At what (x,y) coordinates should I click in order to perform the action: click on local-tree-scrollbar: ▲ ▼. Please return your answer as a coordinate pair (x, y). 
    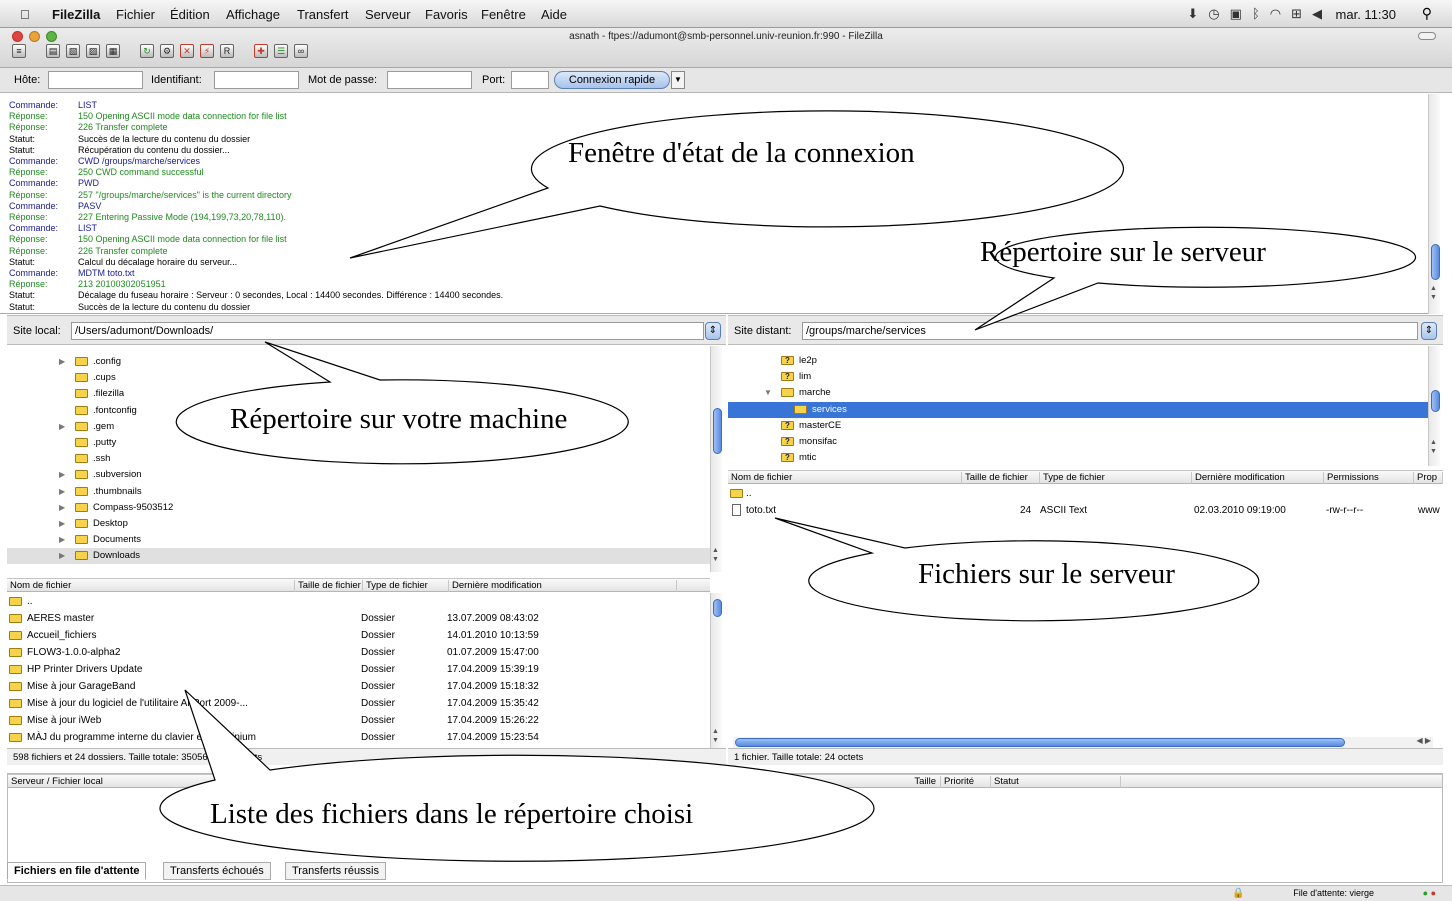
    Looking at the image, I should click on (716, 459).